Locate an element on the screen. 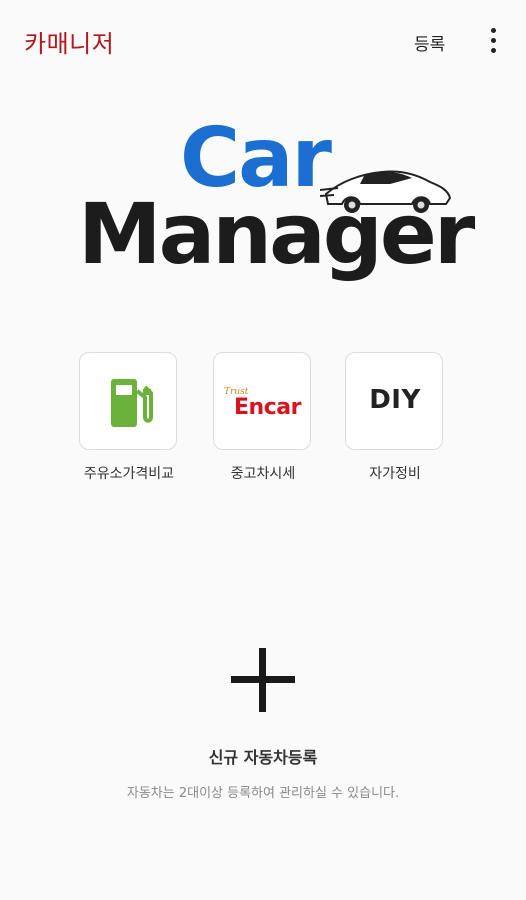  diy-tile: DIY is located at coordinates (394, 401).